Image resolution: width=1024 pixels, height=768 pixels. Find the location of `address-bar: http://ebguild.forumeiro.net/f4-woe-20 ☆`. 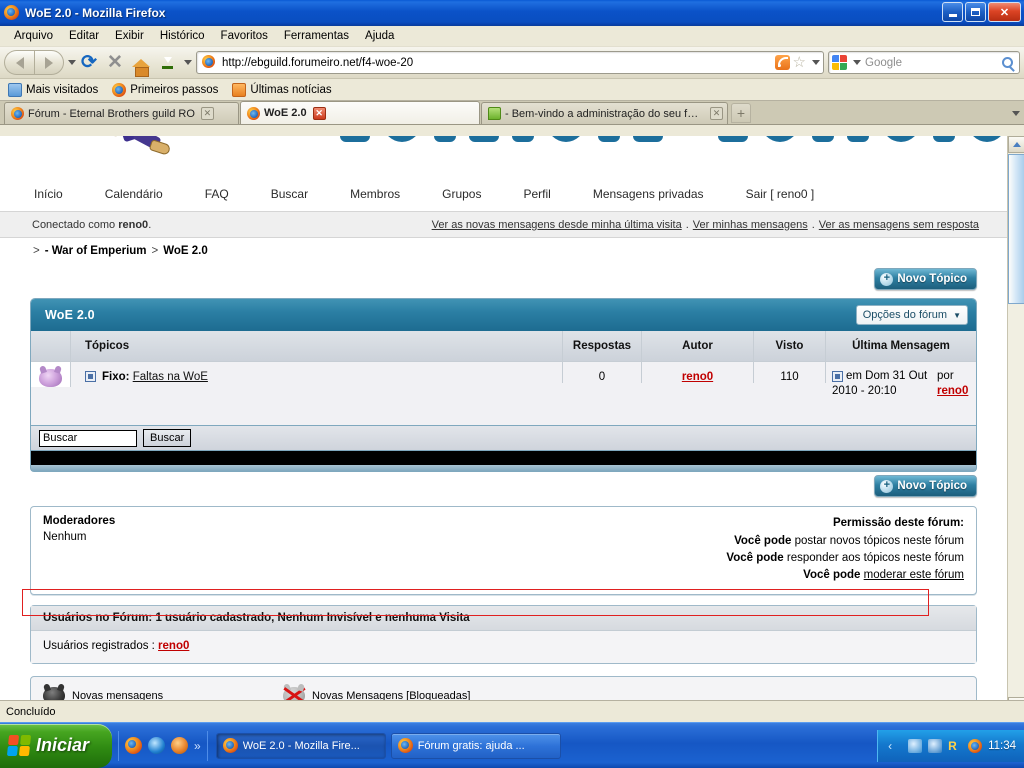

address-bar: http://ebguild.forumeiro.net/f4-woe-20 ☆ is located at coordinates (510, 62).